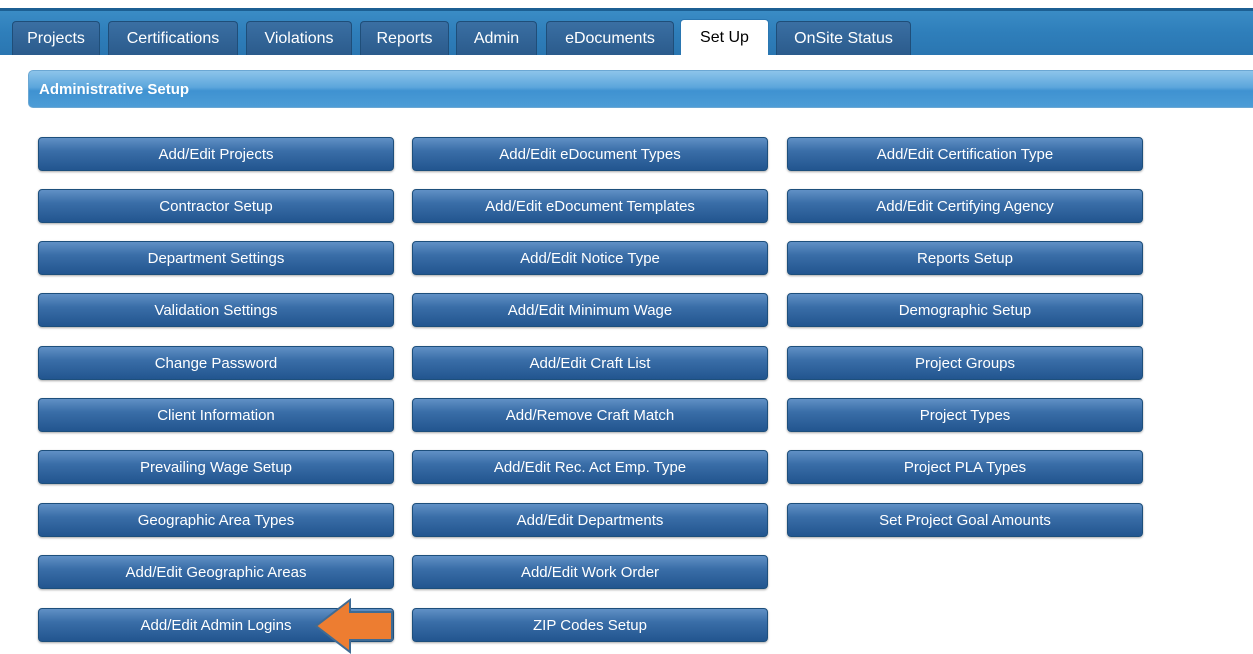 Image resolution: width=1253 pixels, height=654 pixels. What do you see at coordinates (114, 89) in the screenshot?
I see `section-title: Administrative Setup` at bounding box center [114, 89].